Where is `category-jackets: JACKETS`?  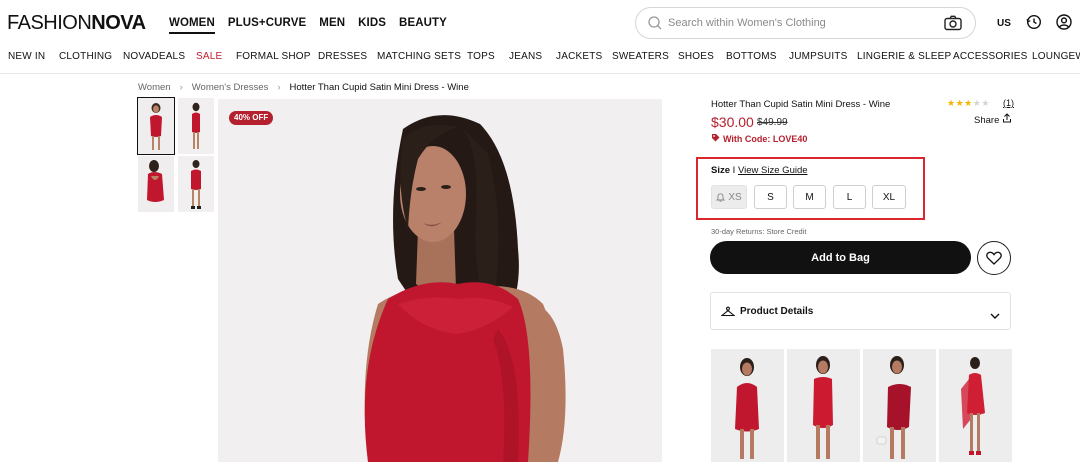 category-jackets: JACKETS is located at coordinates (579, 56).